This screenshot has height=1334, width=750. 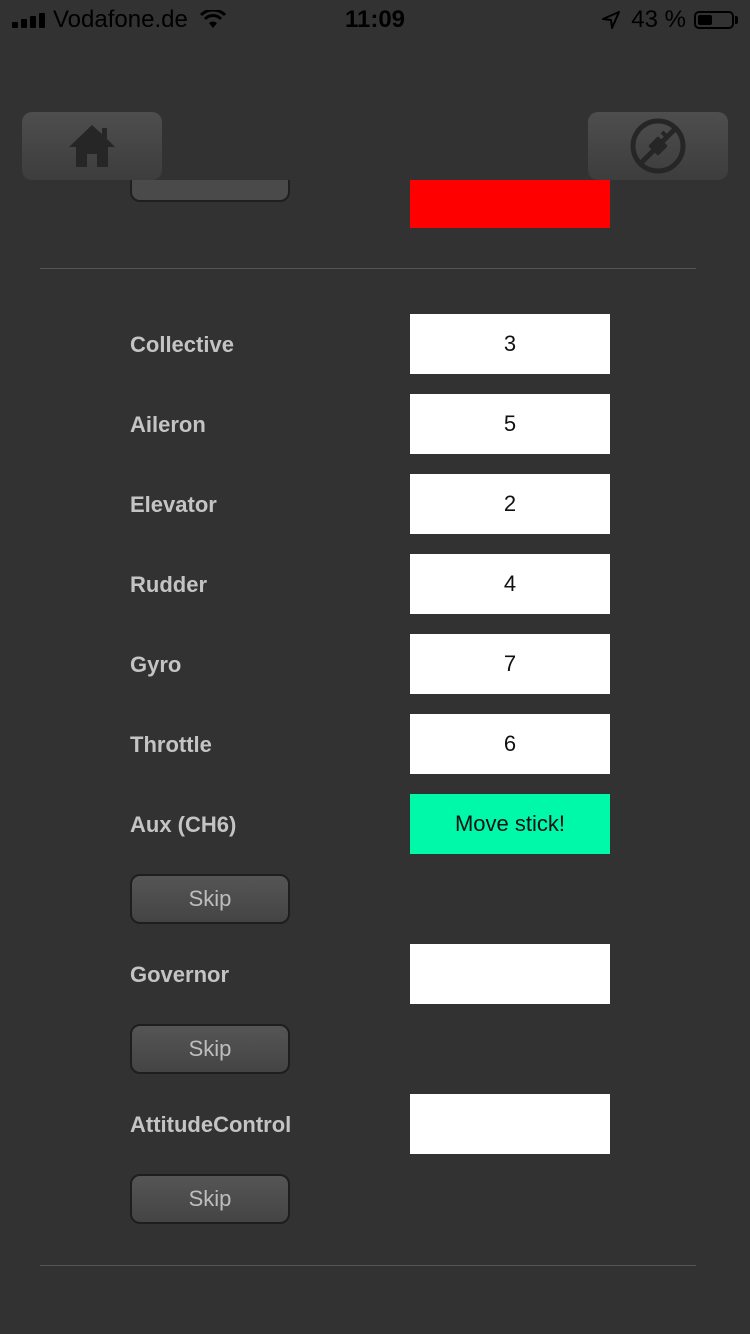 What do you see at coordinates (510, 584) in the screenshot?
I see `channel-value-rudder: 4` at bounding box center [510, 584].